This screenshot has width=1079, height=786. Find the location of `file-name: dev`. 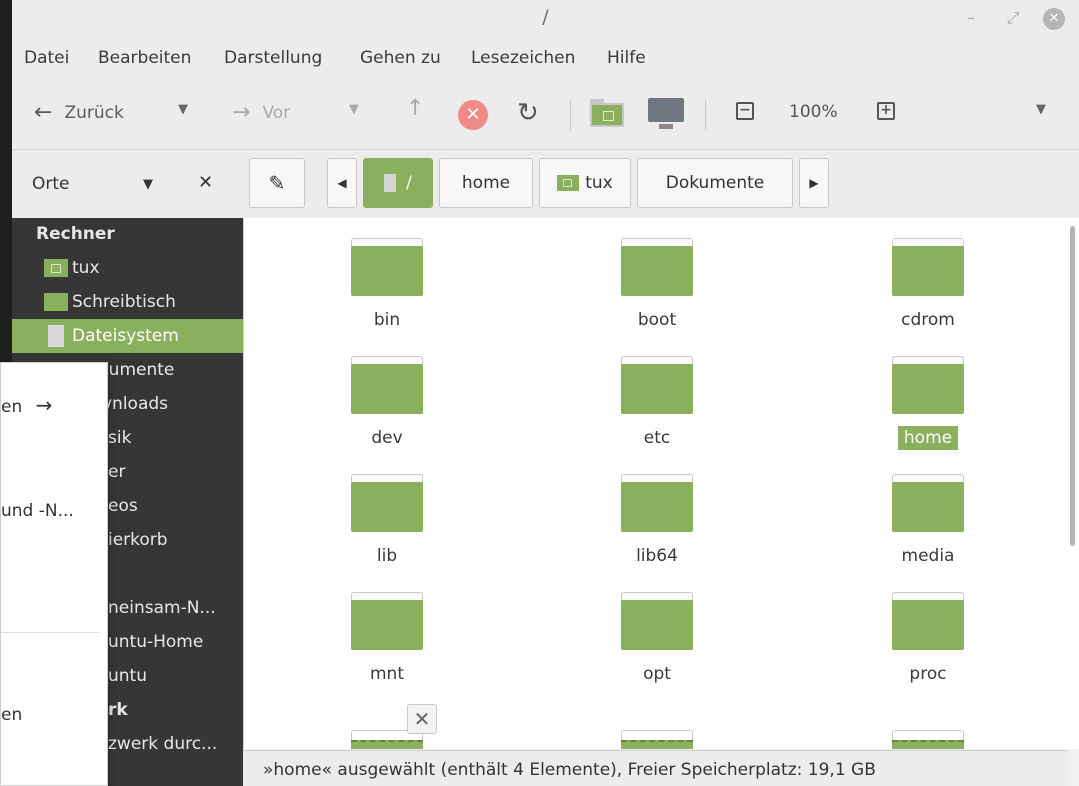

file-name: dev is located at coordinates (387, 438).